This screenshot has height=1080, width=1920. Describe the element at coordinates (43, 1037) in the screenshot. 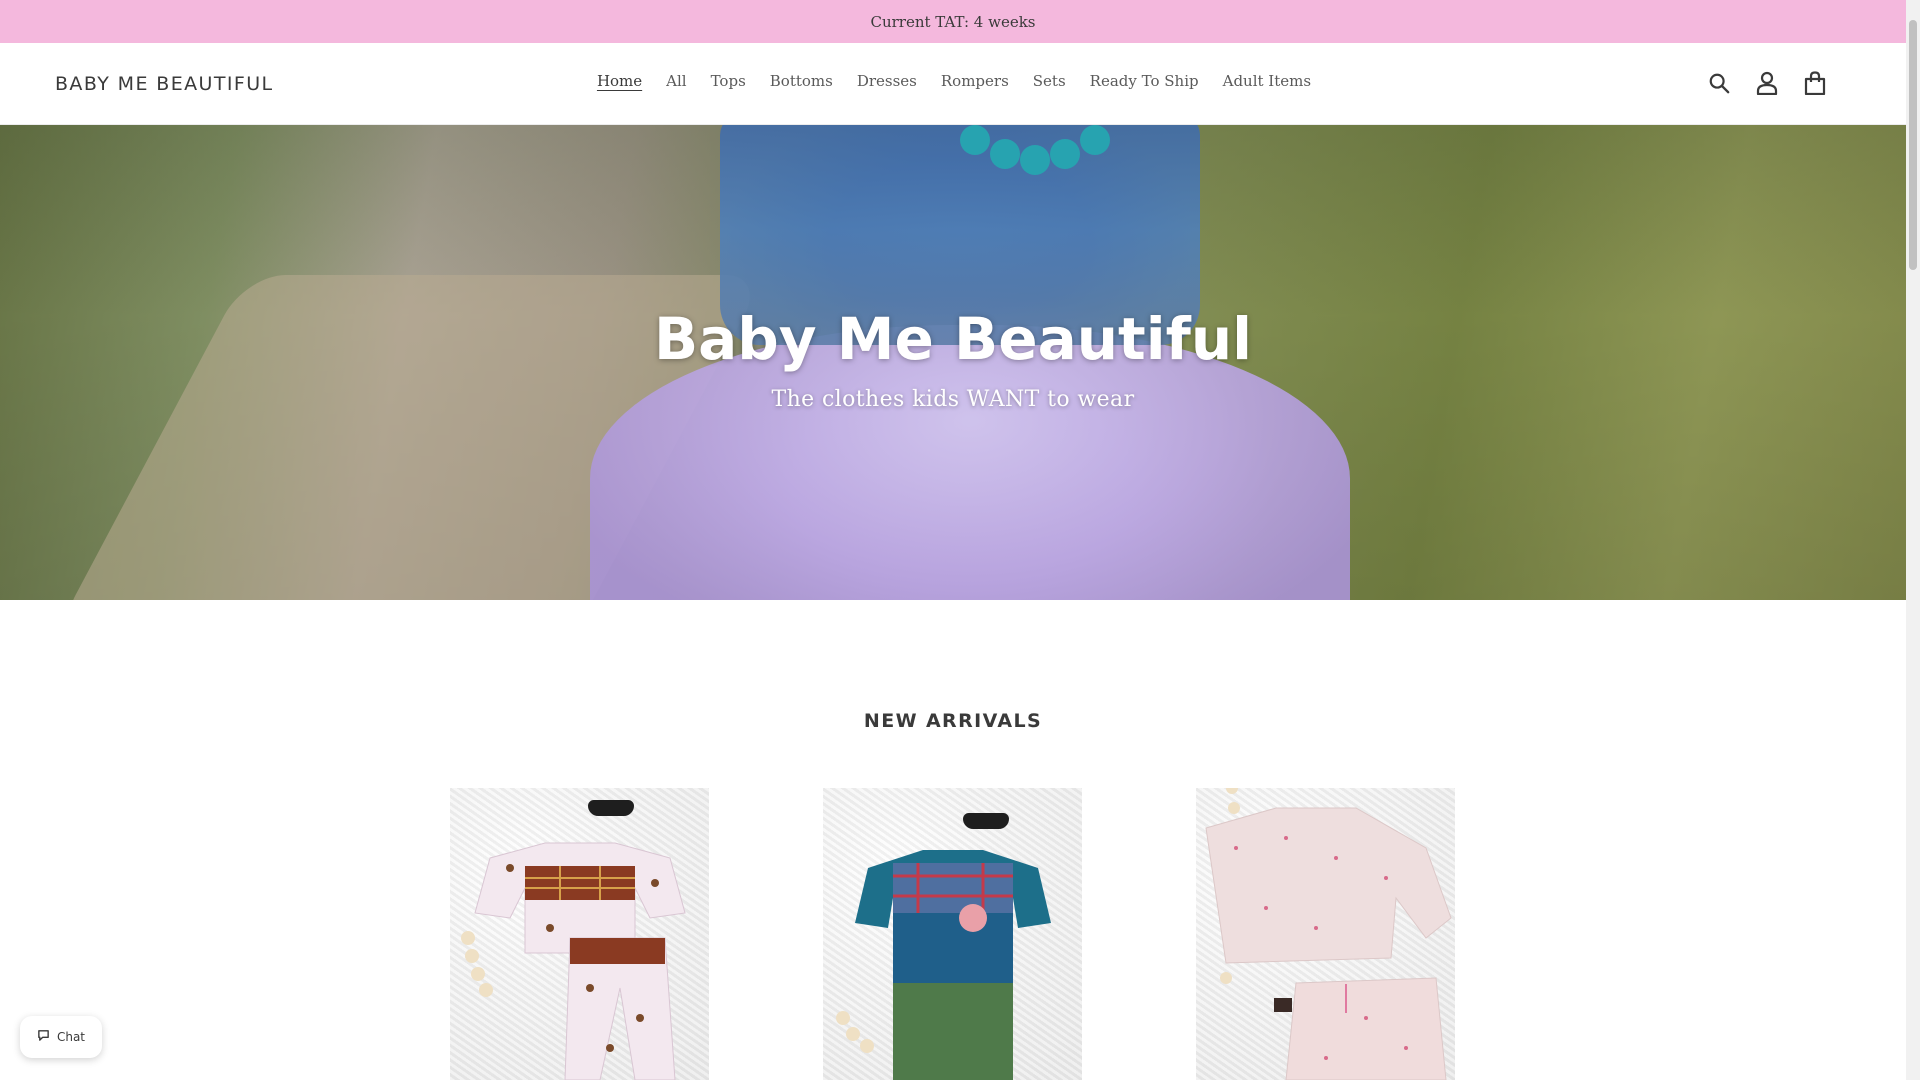

I see `chat-icon` at that location.